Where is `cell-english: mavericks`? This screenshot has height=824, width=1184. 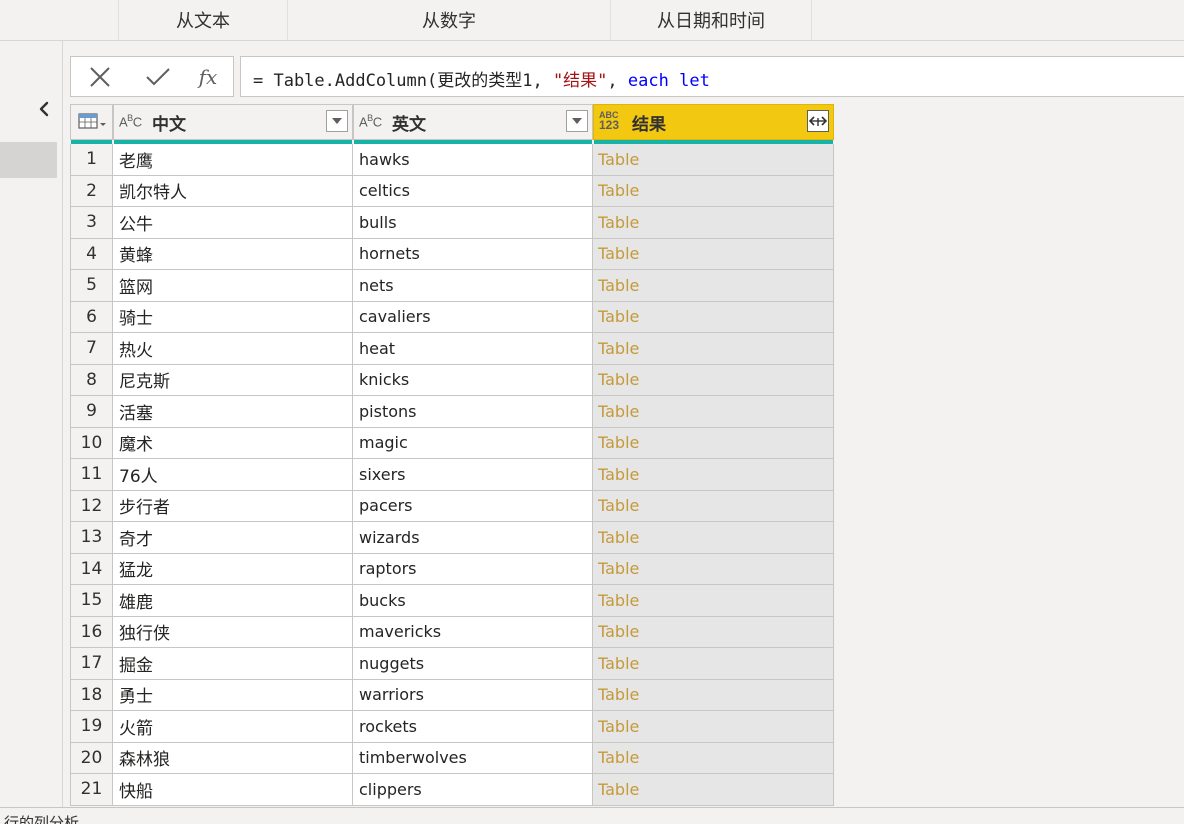
cell-english: mavericks is located at coordinates (473, 632).